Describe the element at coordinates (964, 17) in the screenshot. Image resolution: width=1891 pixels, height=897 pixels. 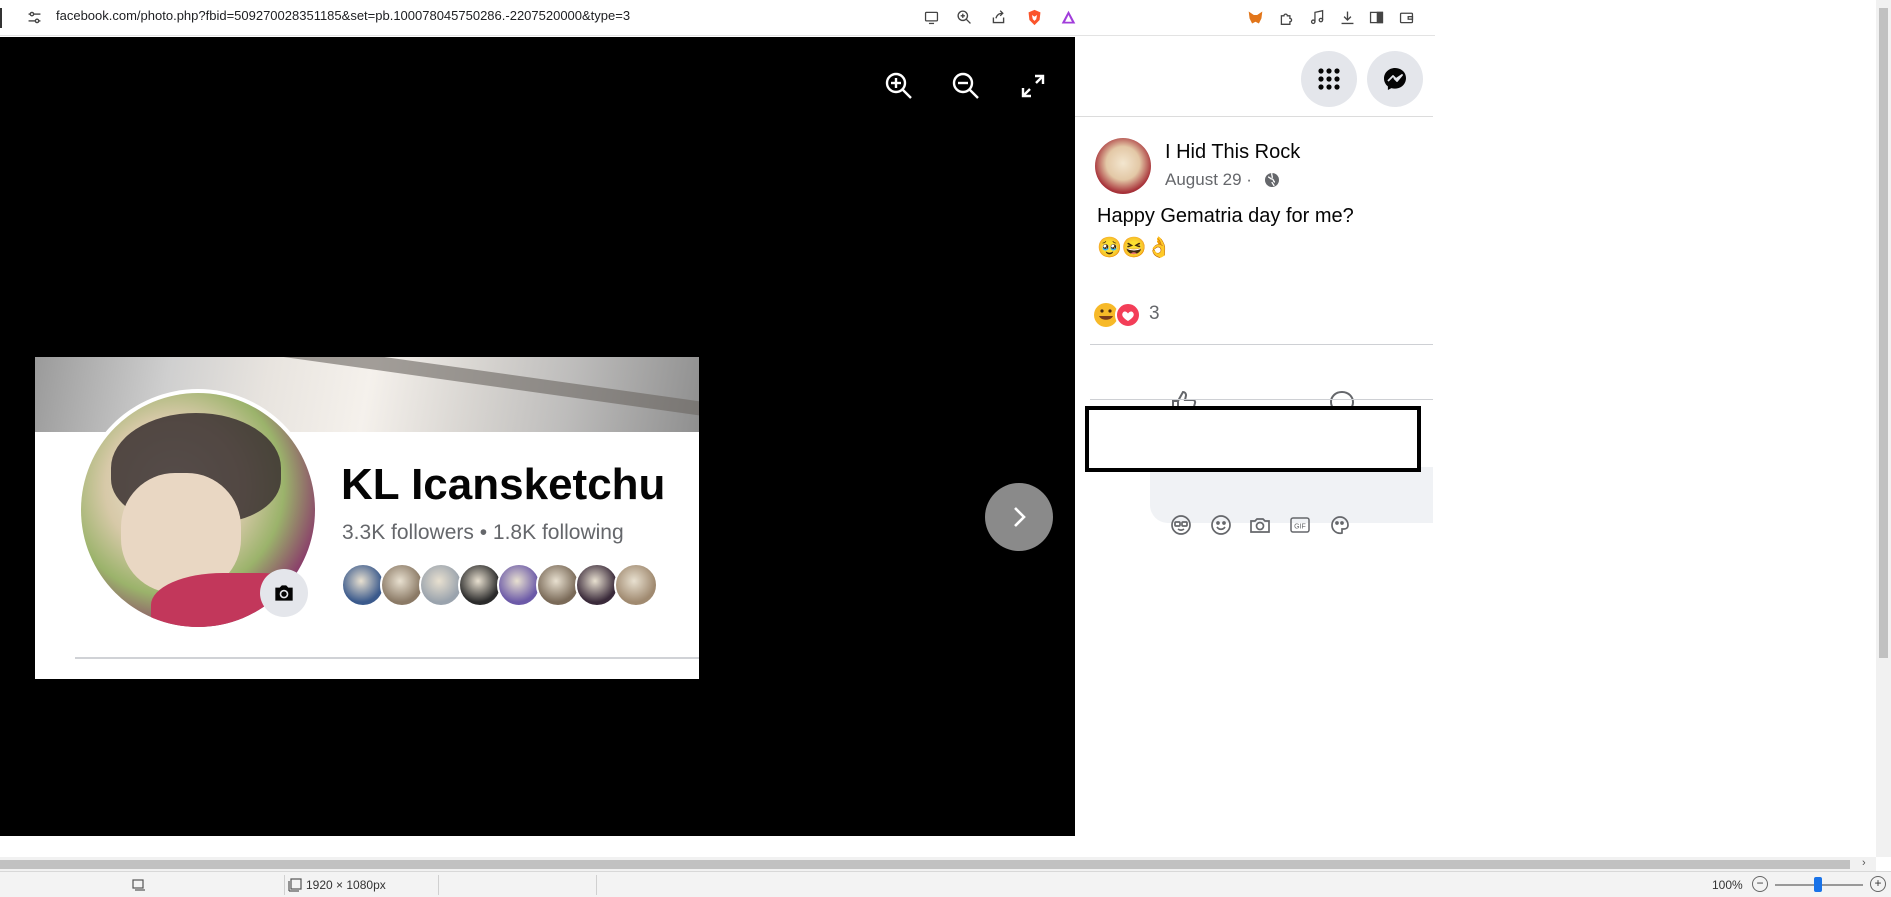
I see `zoom-icon` at that location.